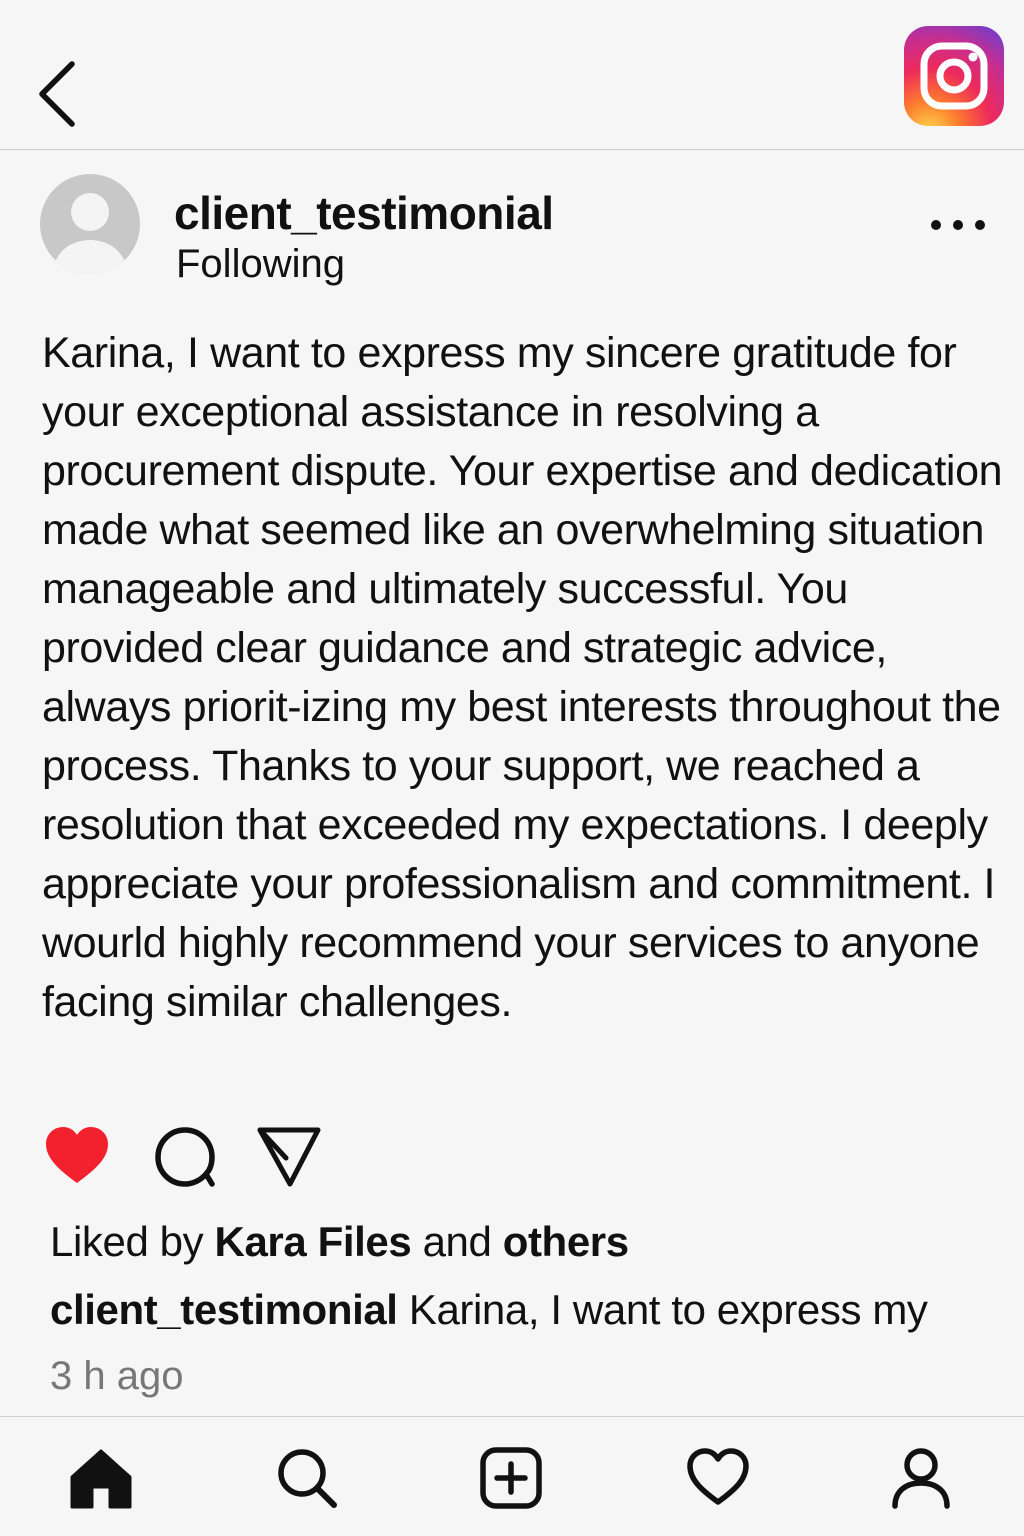 This screenshot has height=1536, width=1024. I want to click on post-header: client_testimonial Following, so click(512, 230).